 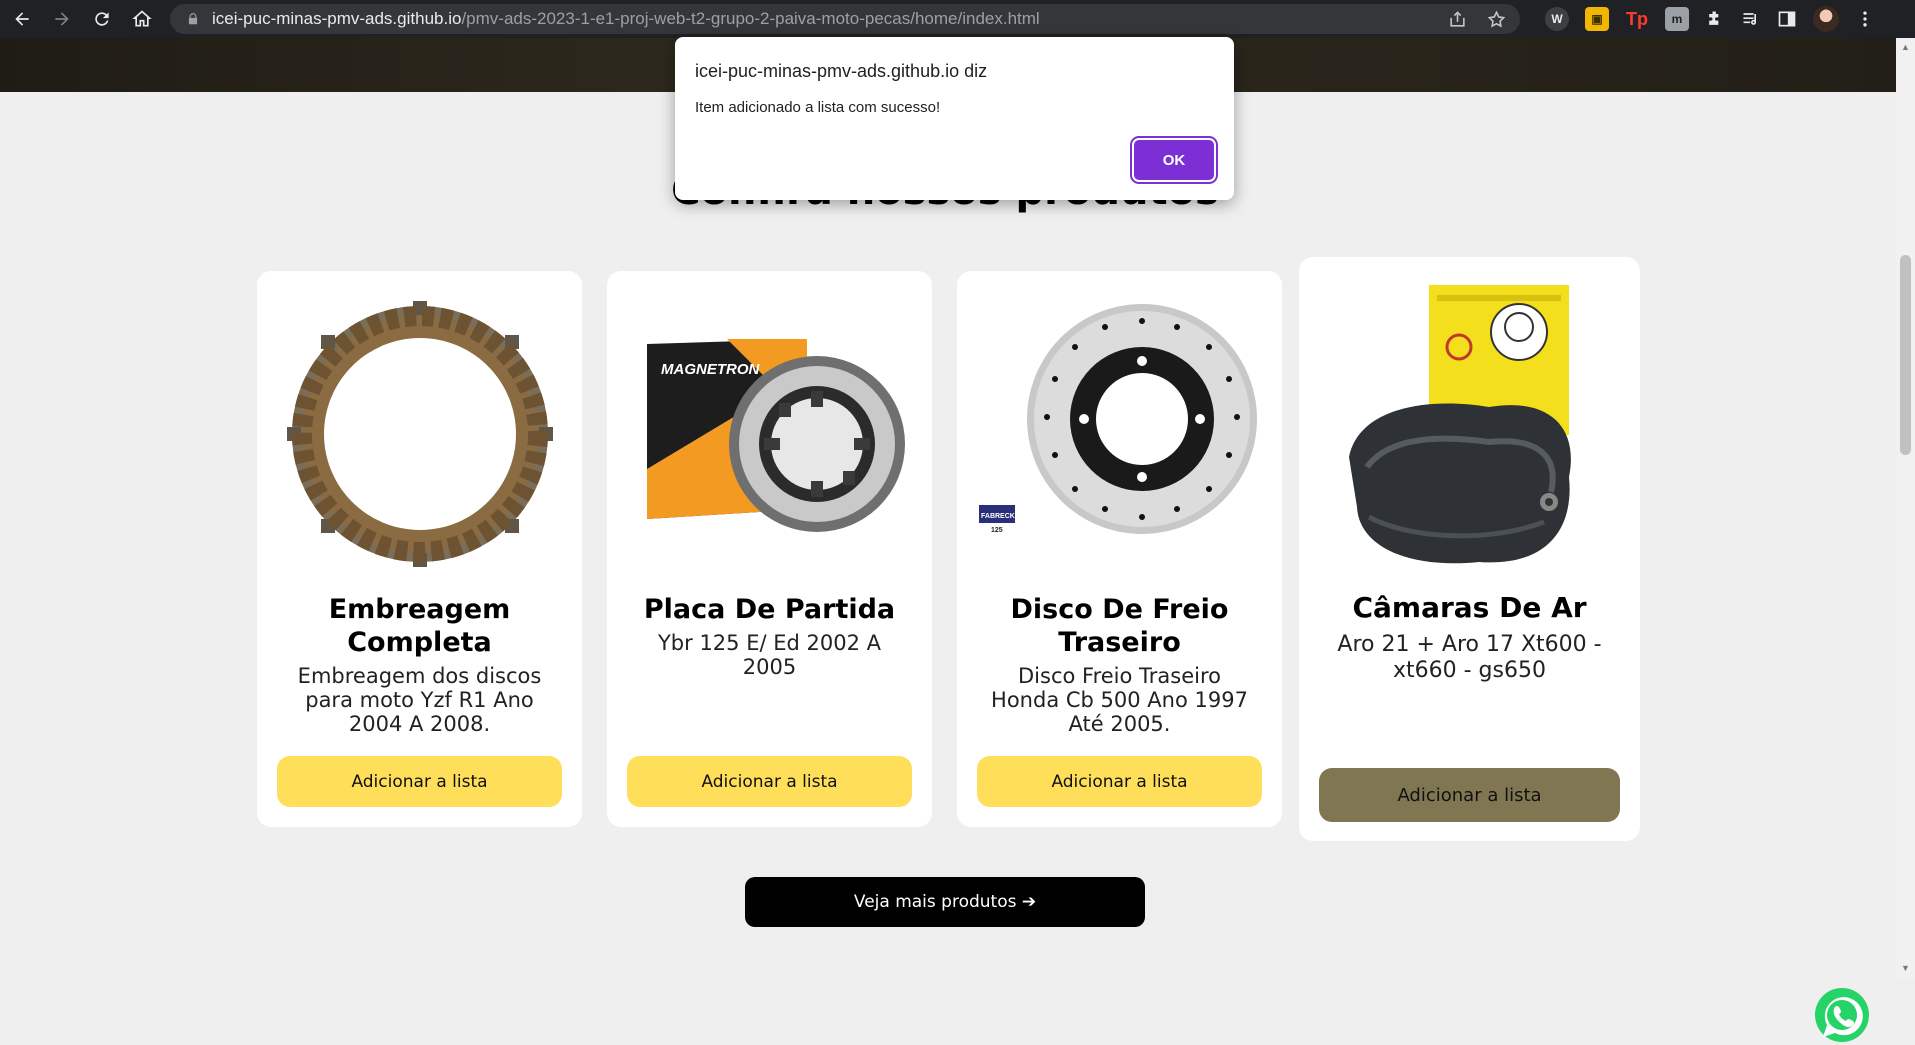 I want to click on scroll-up-arrow-icon: ▲, so click(x=1905, y=47).